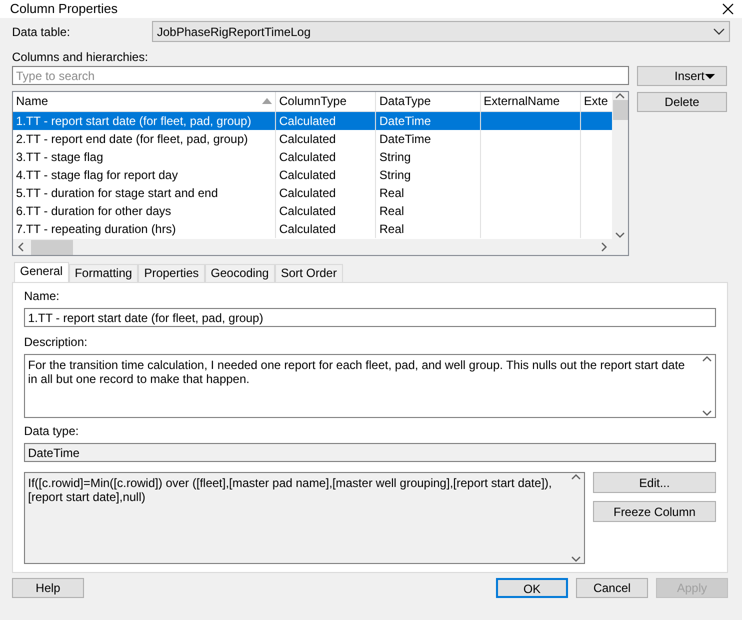  Describe the element at coordinates (441, 31) in the screenshot. I see `data-table-dropdown: JobPhaseRigReportTimeLog` at that location.